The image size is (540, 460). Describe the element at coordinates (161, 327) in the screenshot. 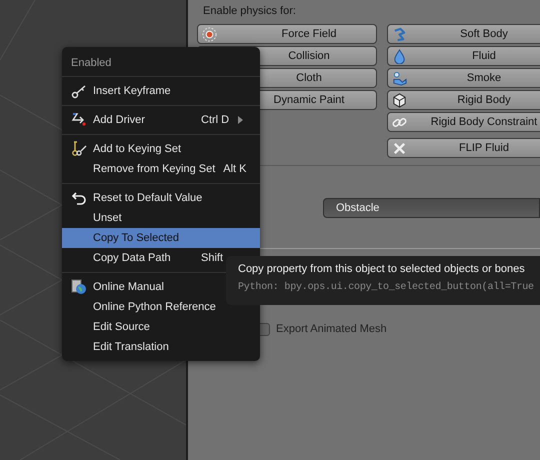

I see `menu-item: Edit Source` at that location.